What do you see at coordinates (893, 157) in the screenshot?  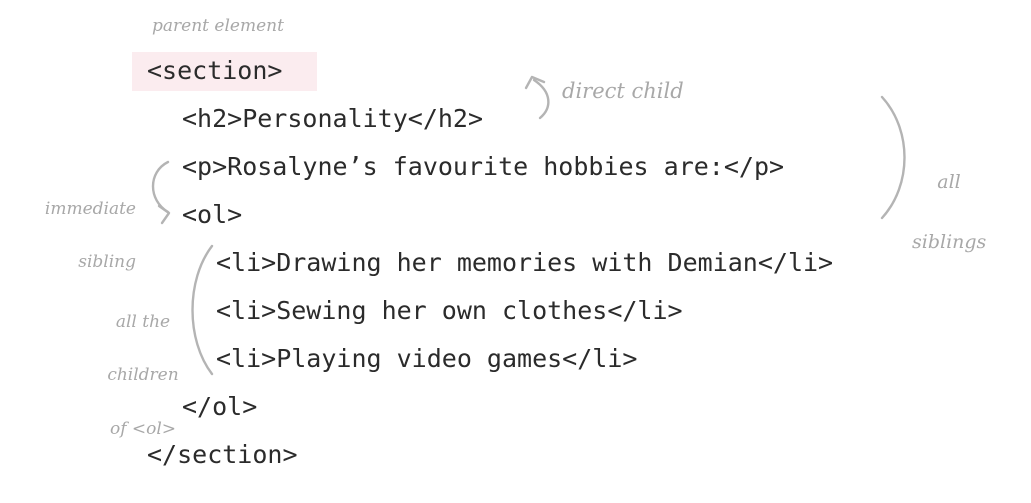 I see `all-siblings-bracket` at bounding box center [893, 157].